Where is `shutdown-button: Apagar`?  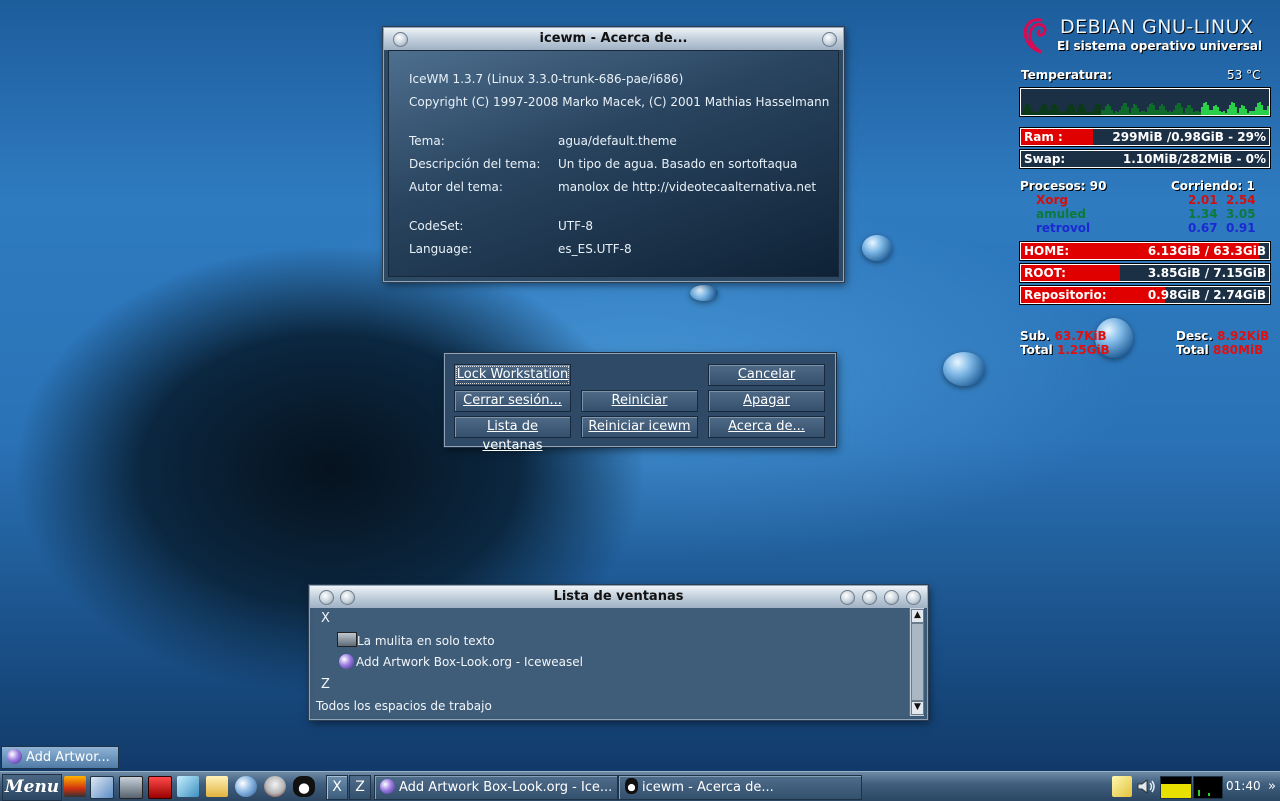 shutdown-button: Apagar is located at coordinates (766, 401).